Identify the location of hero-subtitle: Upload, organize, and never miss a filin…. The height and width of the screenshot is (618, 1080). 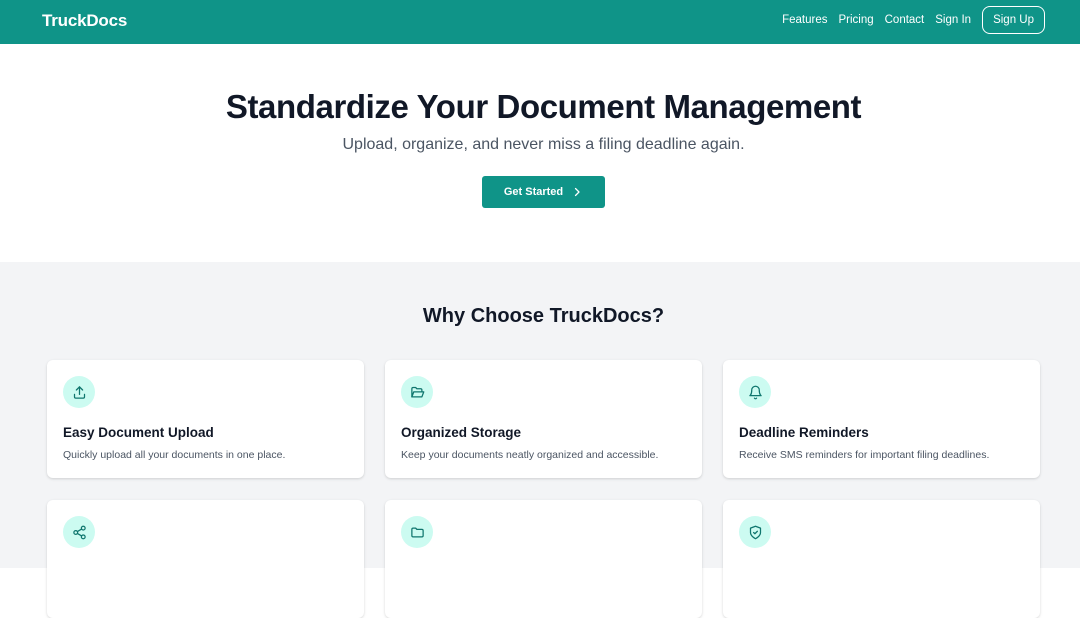
(543, 144).